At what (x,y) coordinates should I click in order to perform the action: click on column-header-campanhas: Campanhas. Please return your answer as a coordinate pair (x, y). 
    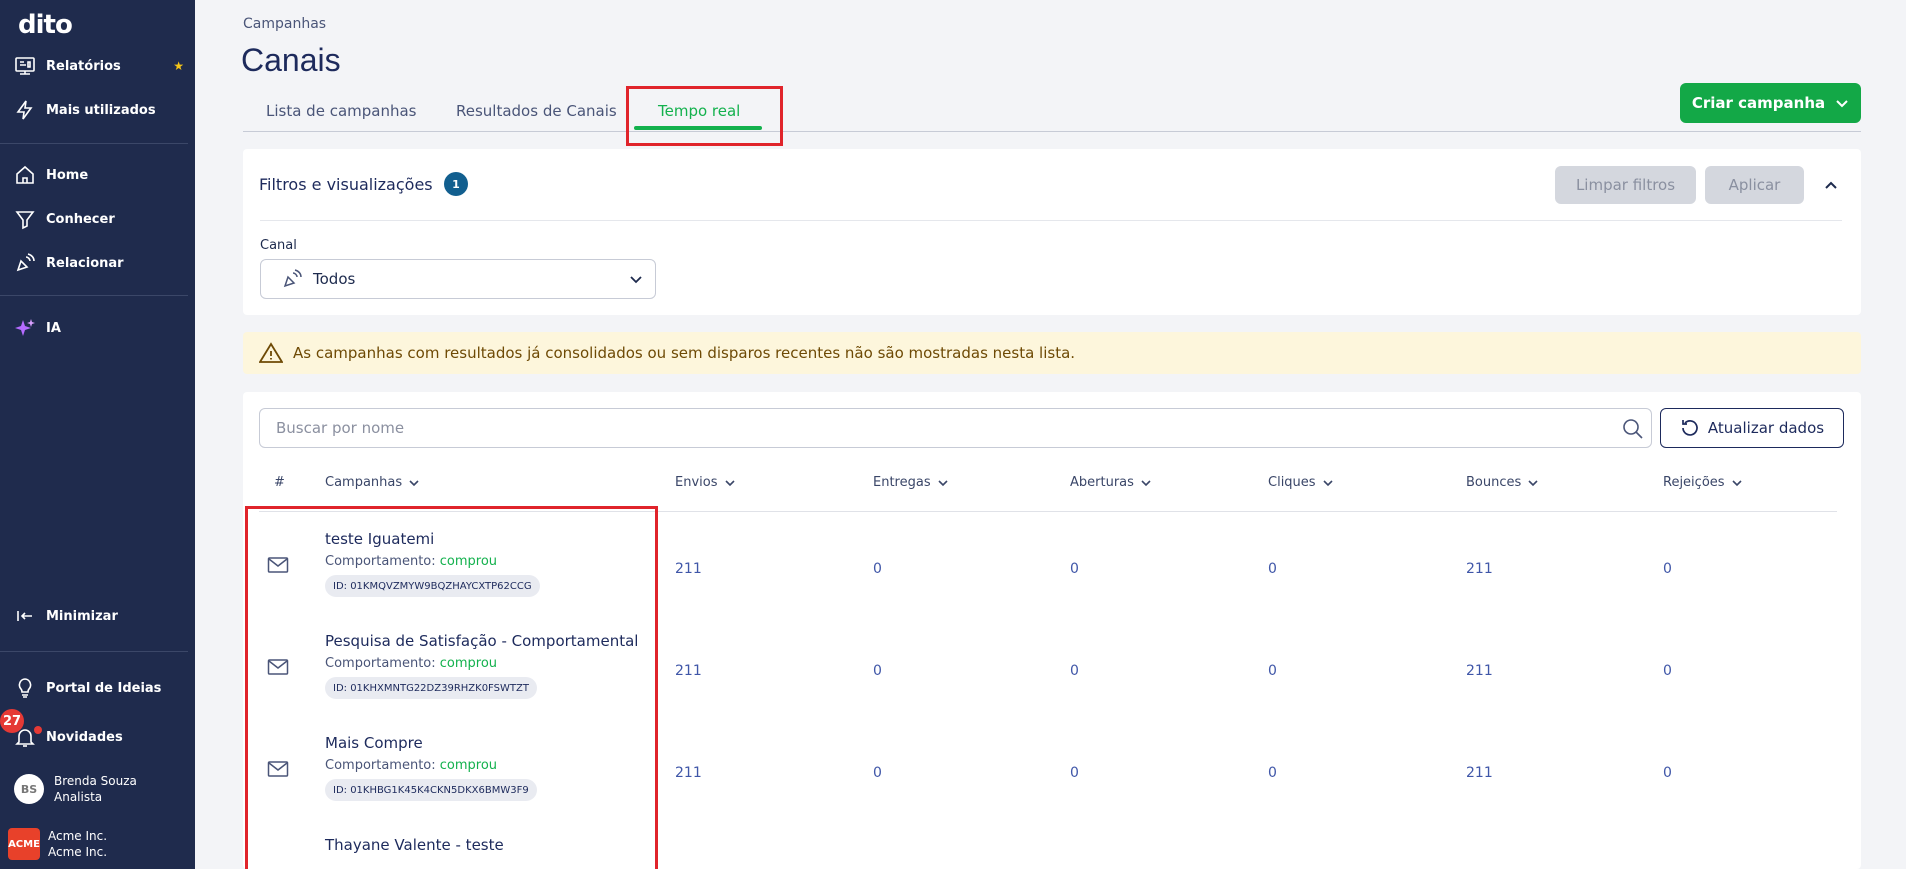
    Looking at the image, I should click on (372, 482).